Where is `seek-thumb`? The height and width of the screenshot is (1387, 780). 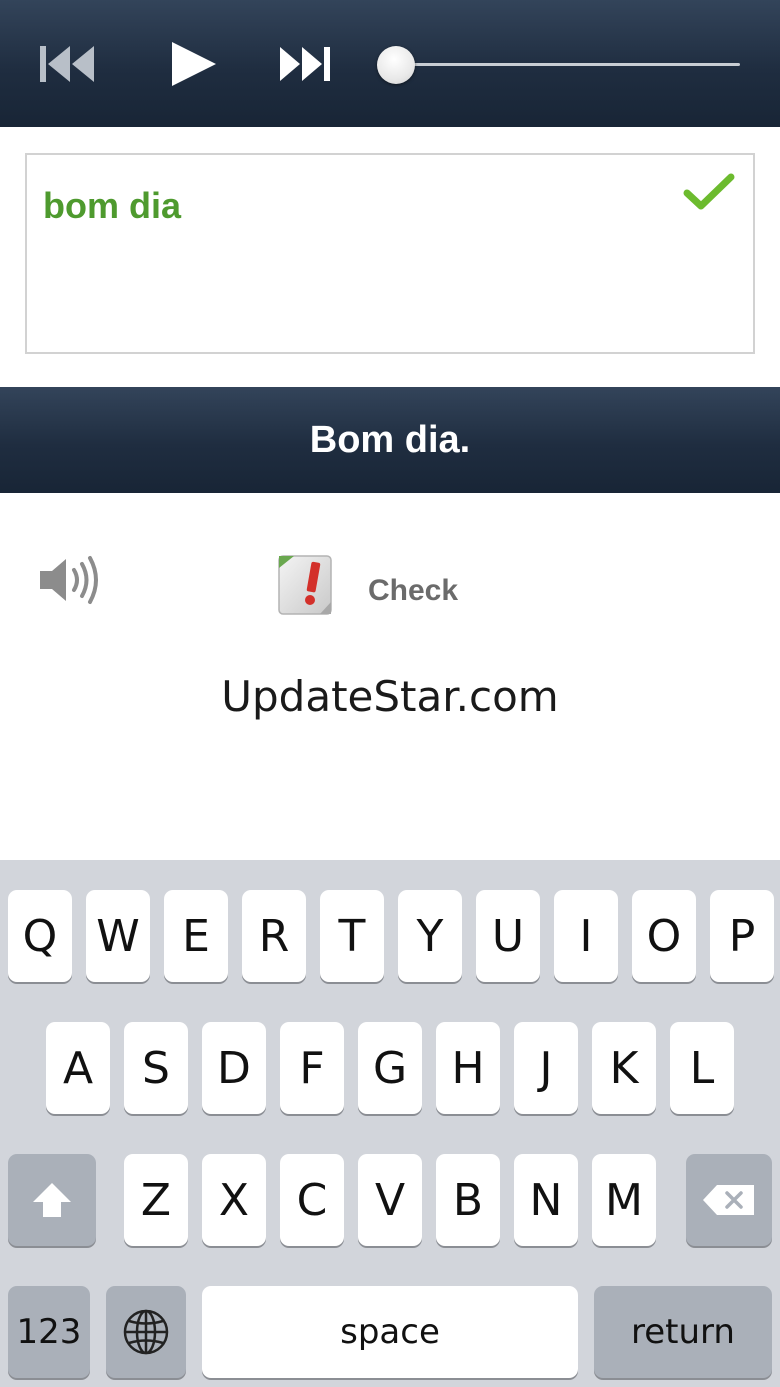
seek-thumb is located at coordinates (396, 65).